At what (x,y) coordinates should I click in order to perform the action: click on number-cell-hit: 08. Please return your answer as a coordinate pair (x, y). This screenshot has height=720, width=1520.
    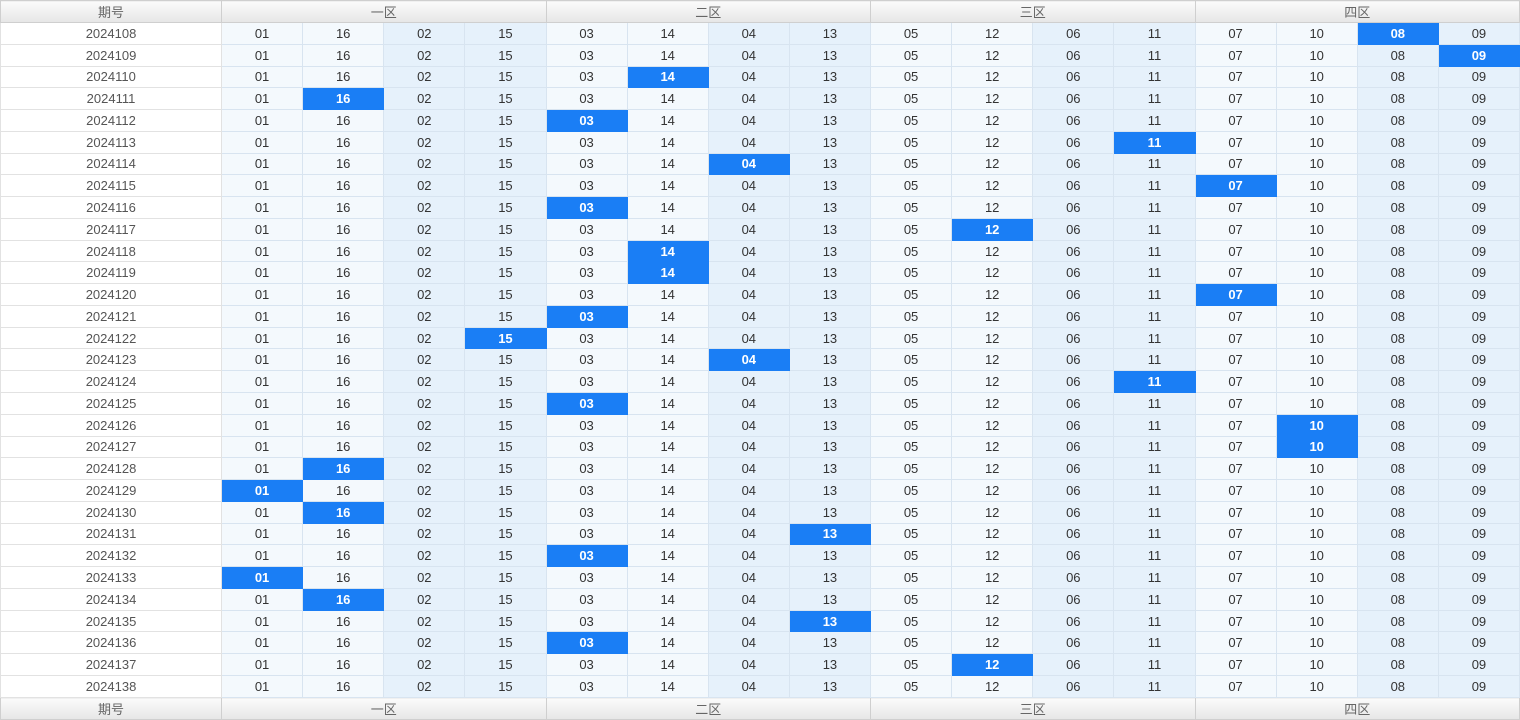
    Looking at the image, I should click on (1397, 33).